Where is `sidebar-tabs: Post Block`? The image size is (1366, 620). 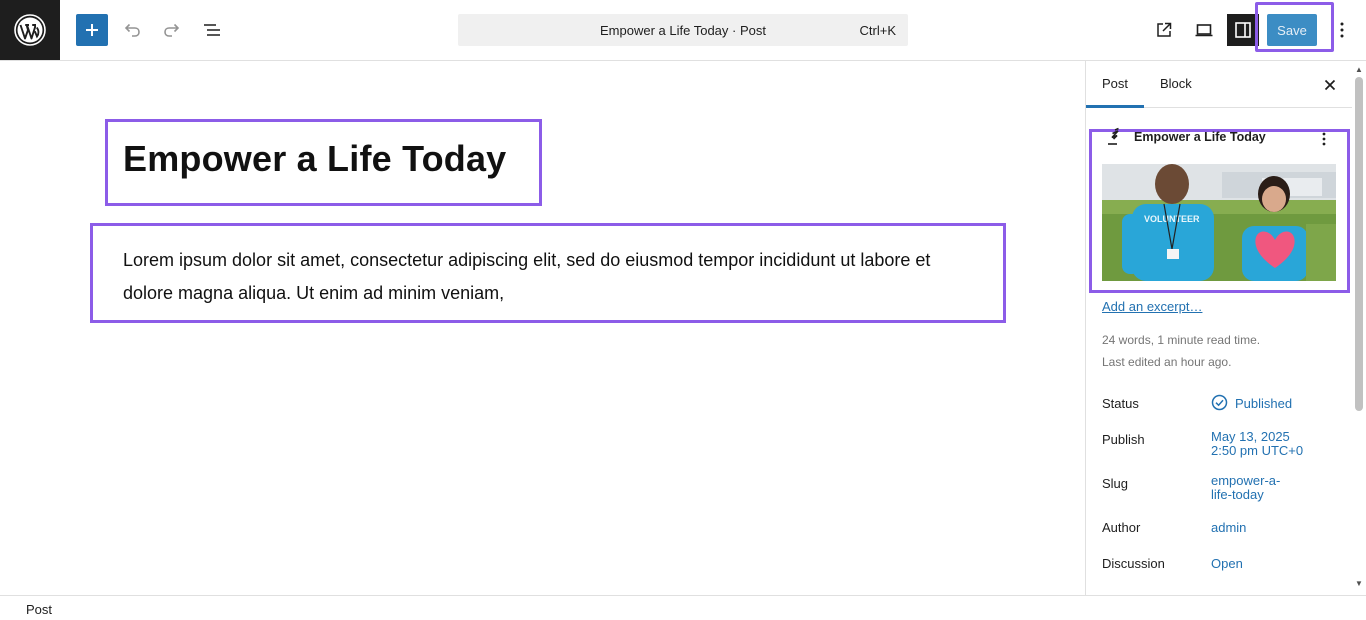
sidebar-tabs: Post Block is located at coordinates (1226, 84).